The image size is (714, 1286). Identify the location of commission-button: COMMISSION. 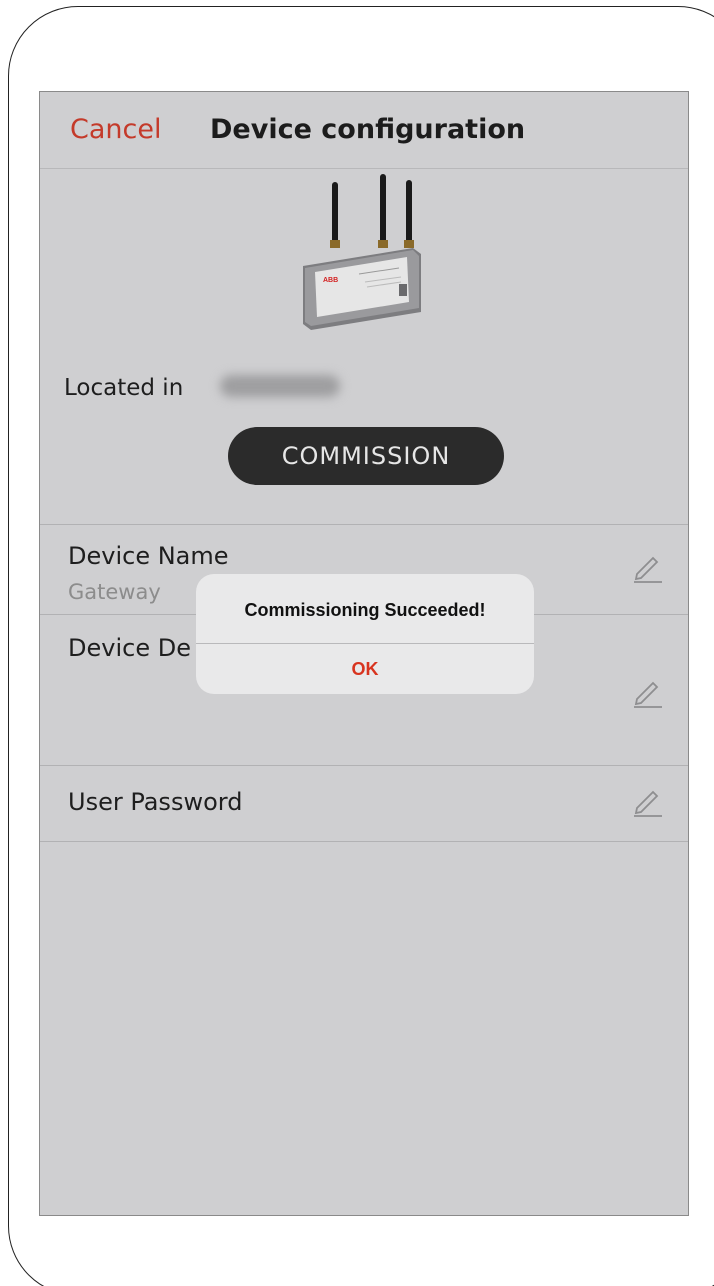
(366, 456).